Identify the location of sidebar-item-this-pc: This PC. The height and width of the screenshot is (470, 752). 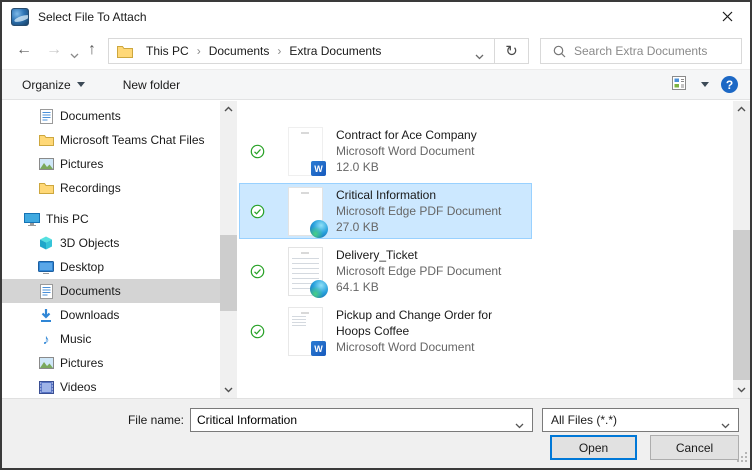
(111, 219).